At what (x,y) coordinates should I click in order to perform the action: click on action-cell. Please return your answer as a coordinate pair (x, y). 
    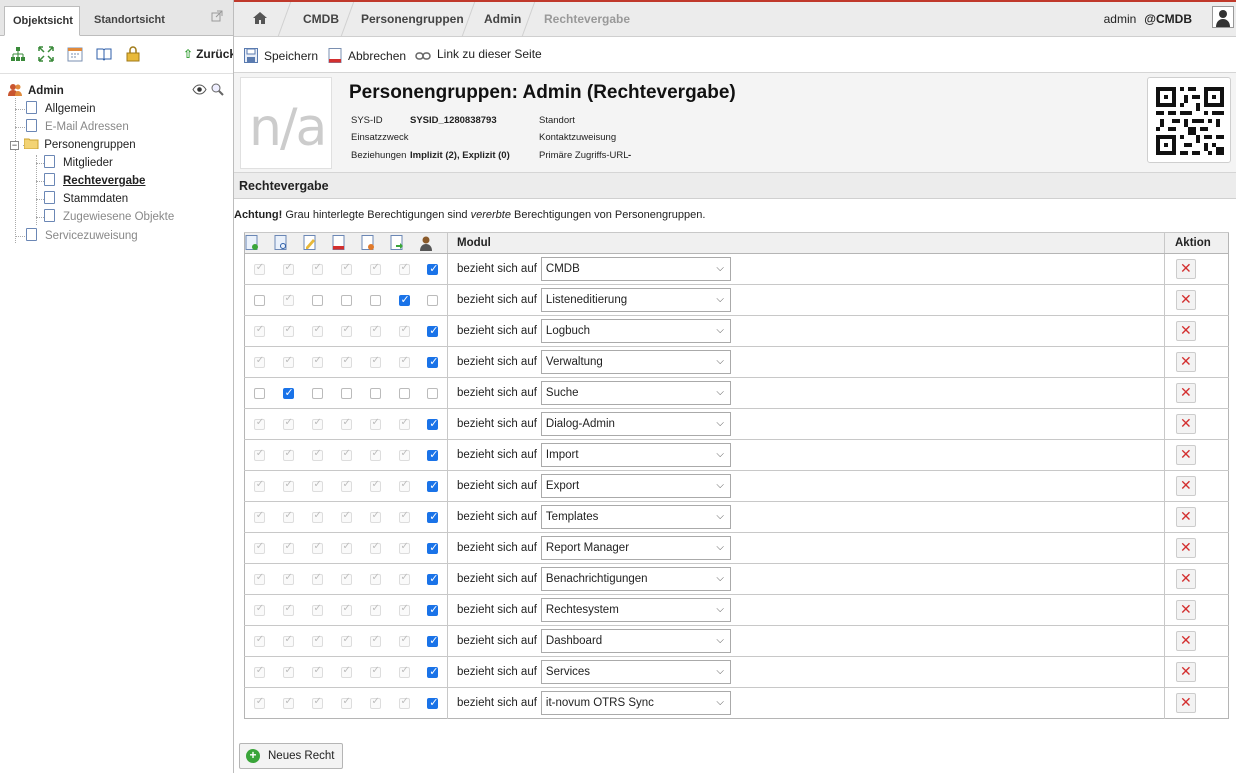
    Looking at the image, I should click on (1196, 455).